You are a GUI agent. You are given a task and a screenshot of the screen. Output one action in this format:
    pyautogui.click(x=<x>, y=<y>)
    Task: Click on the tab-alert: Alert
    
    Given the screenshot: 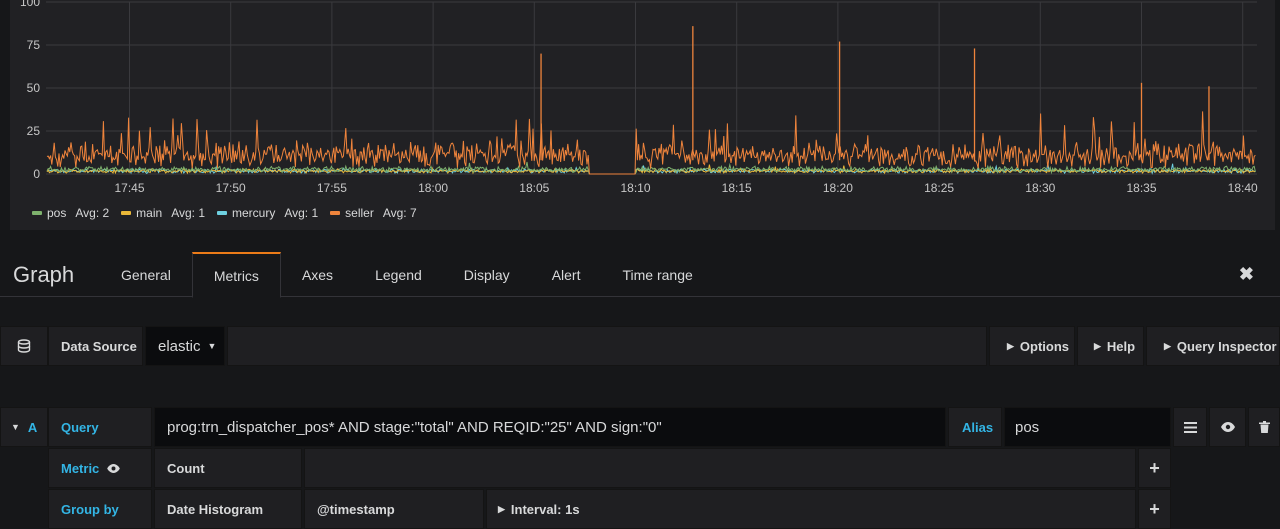 What is the action you would take?
    pyautogui.click(x=566, y=274)
    